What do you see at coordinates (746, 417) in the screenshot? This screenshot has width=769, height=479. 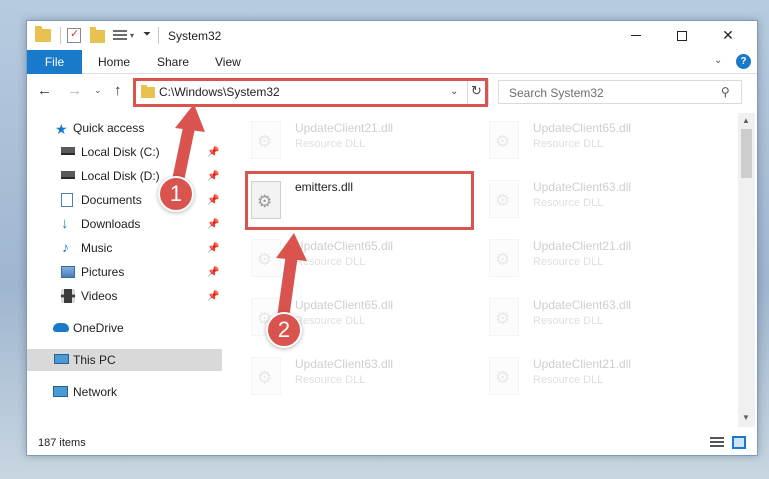 I see `scroll-down-icon: ▼` at bounding box center [746, 417].